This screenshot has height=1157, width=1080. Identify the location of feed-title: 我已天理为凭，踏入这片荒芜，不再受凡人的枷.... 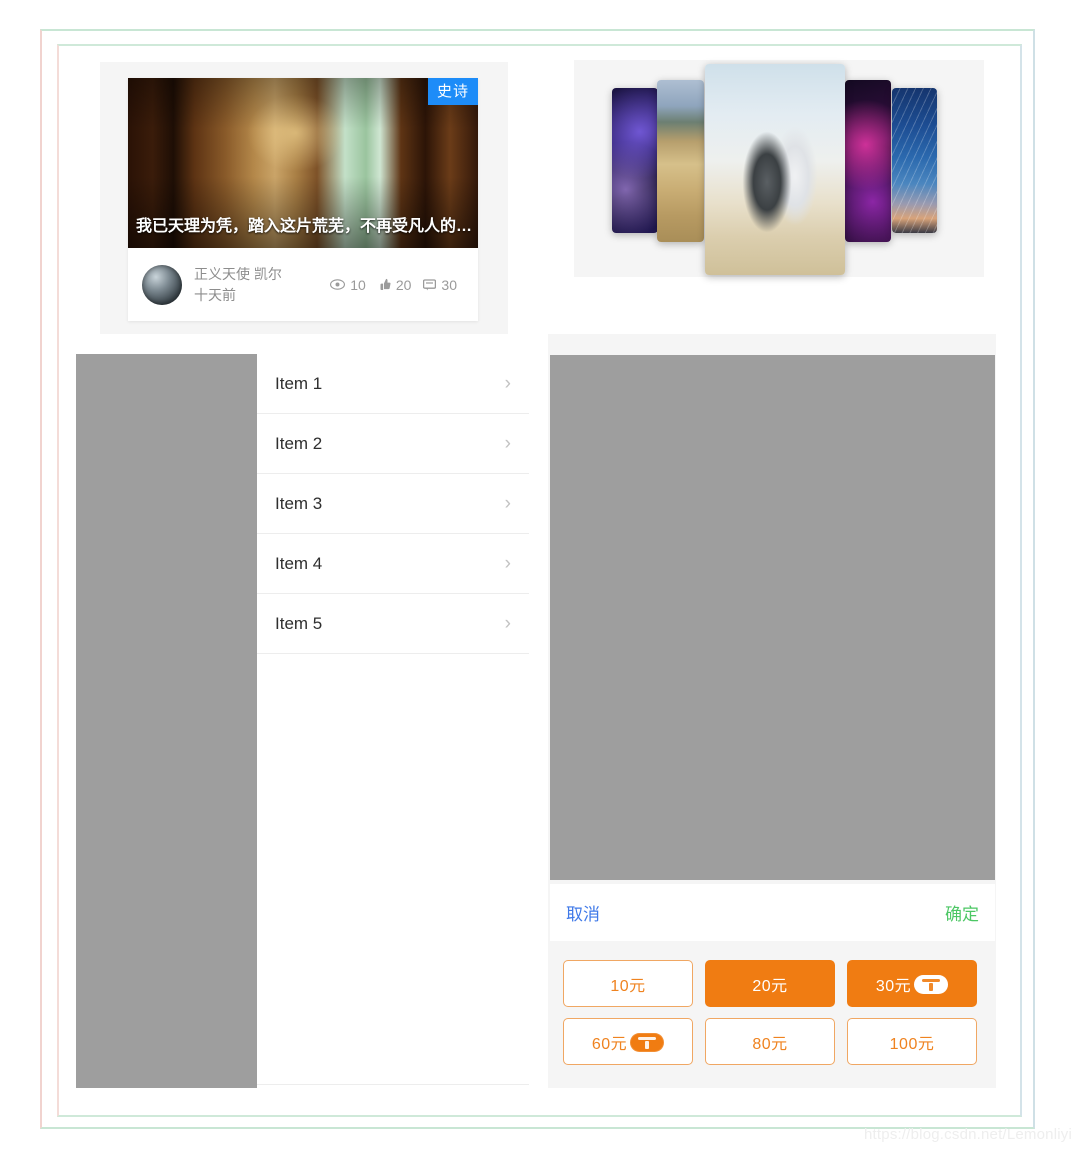
(305, 226).